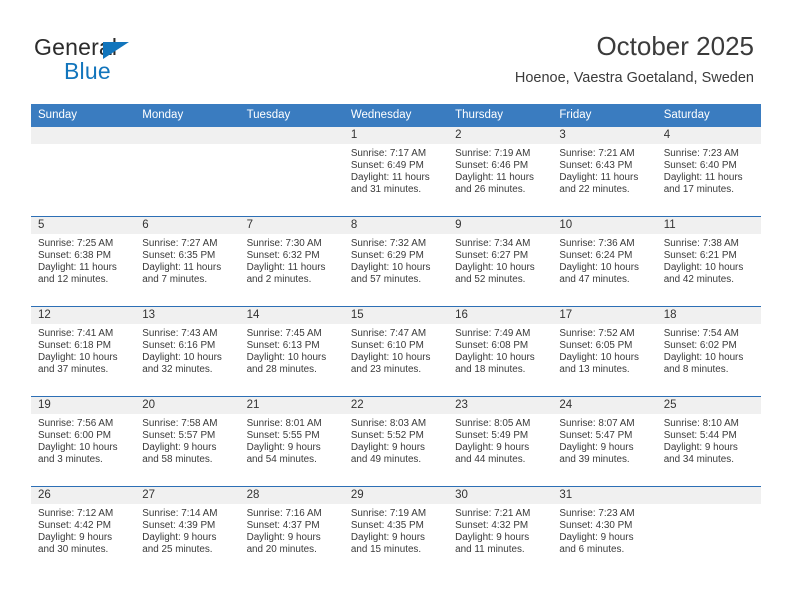 The height and width of the screenshot is (612, 792). Describe the element at coordinates (182, 268) in the screenshot. I see `daylight-text-line1: Daylight: 11 hours` at that location.